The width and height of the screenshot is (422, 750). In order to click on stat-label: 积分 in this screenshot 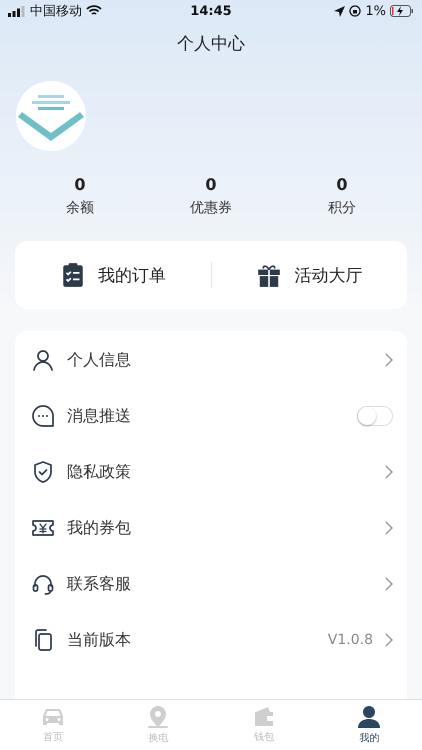, I will do `click(342, 208)`.